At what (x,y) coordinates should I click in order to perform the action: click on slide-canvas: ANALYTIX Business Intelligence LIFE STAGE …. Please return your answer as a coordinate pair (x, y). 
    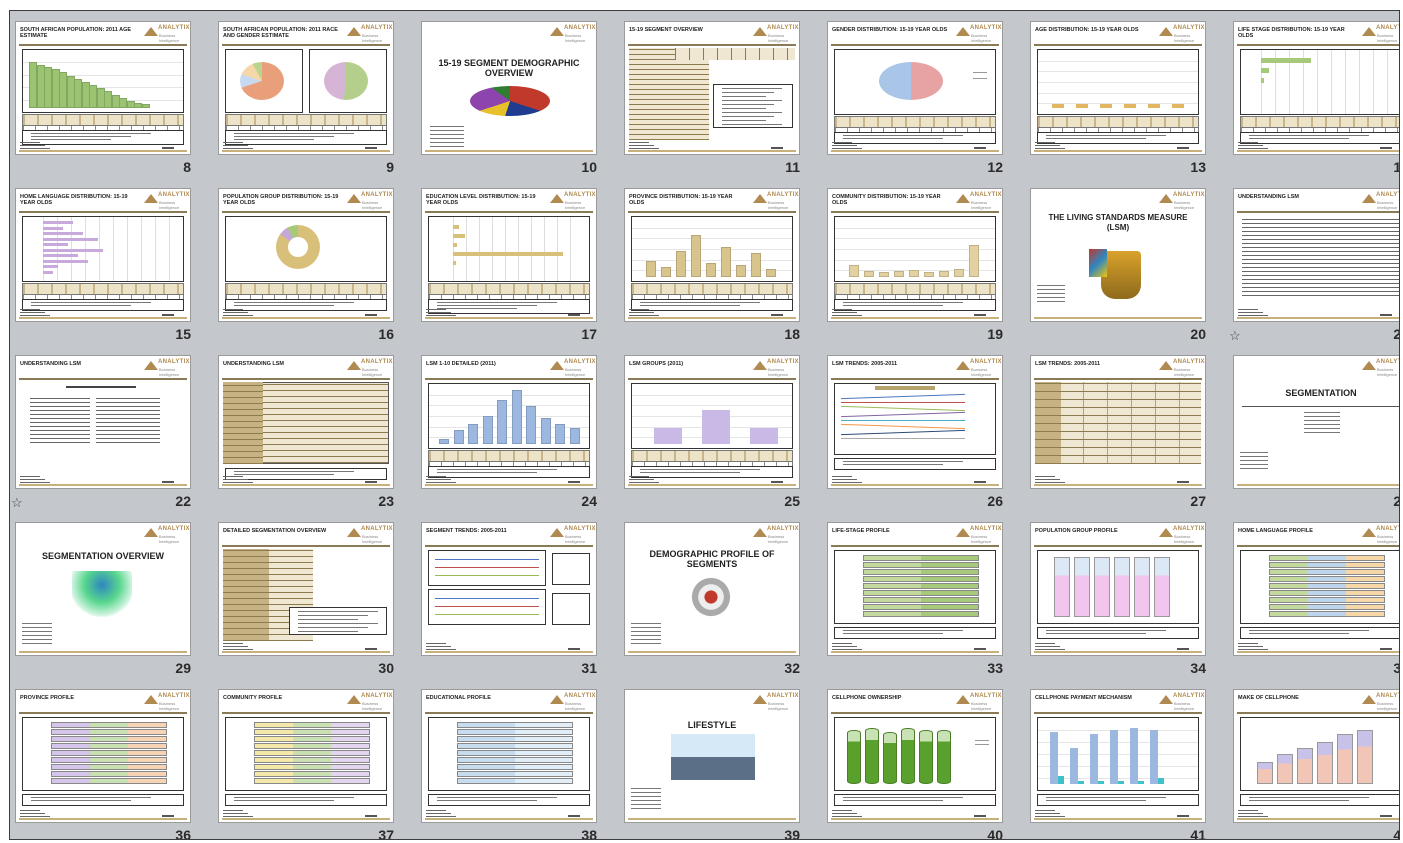
    Looking at the image, I should click on (1316, 88).